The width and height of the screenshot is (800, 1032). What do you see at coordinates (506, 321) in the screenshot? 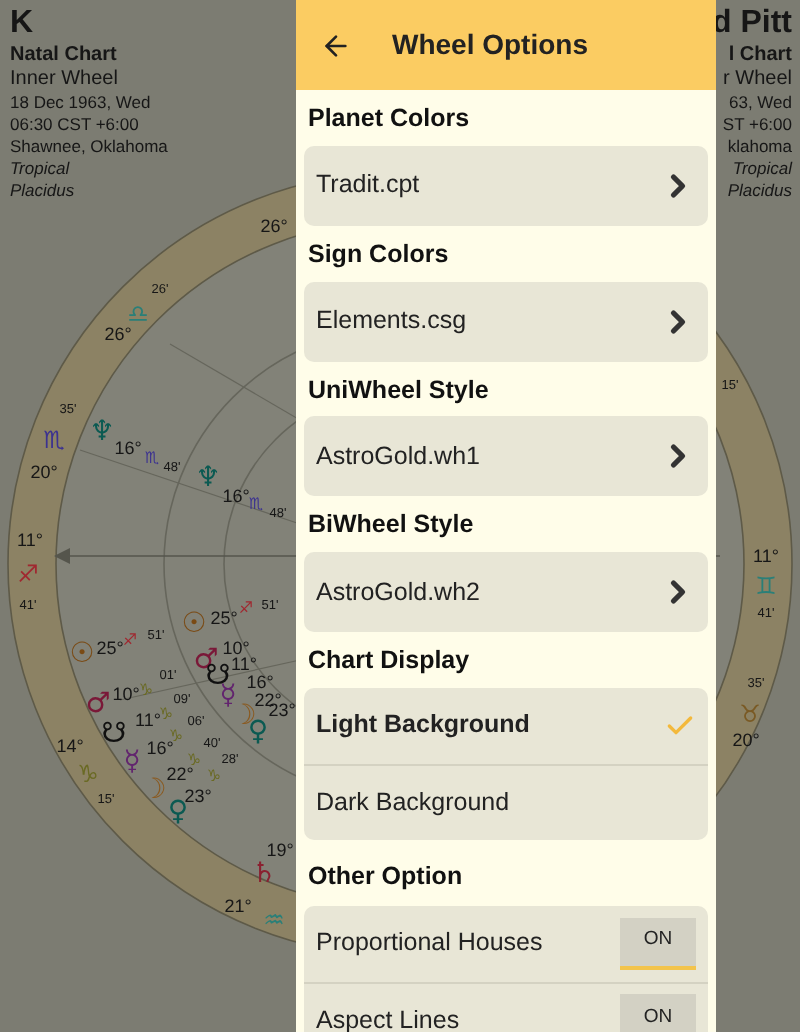
I see `file-selector: Elements.csg` at bounding box center [506, 321].